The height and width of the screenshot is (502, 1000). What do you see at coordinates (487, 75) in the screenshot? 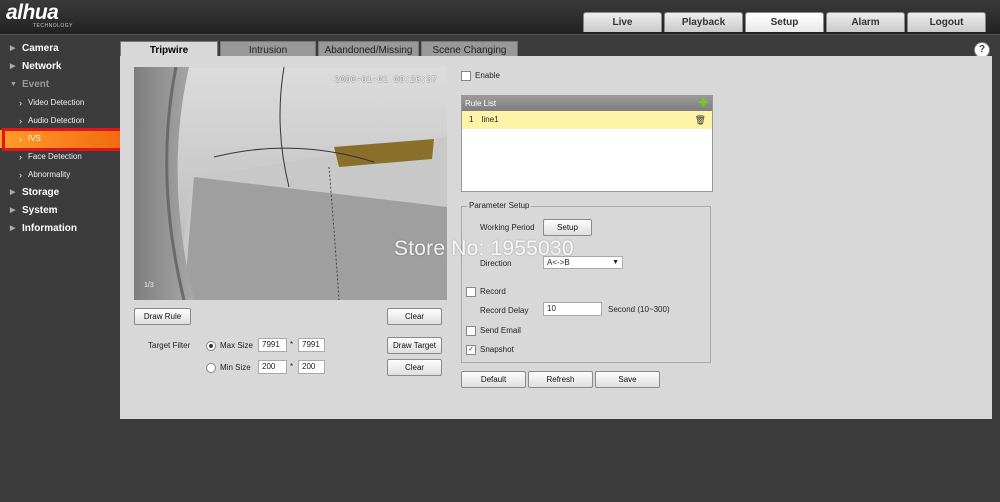
I see `enable-label: Enable` at bounding box center [487, 75].